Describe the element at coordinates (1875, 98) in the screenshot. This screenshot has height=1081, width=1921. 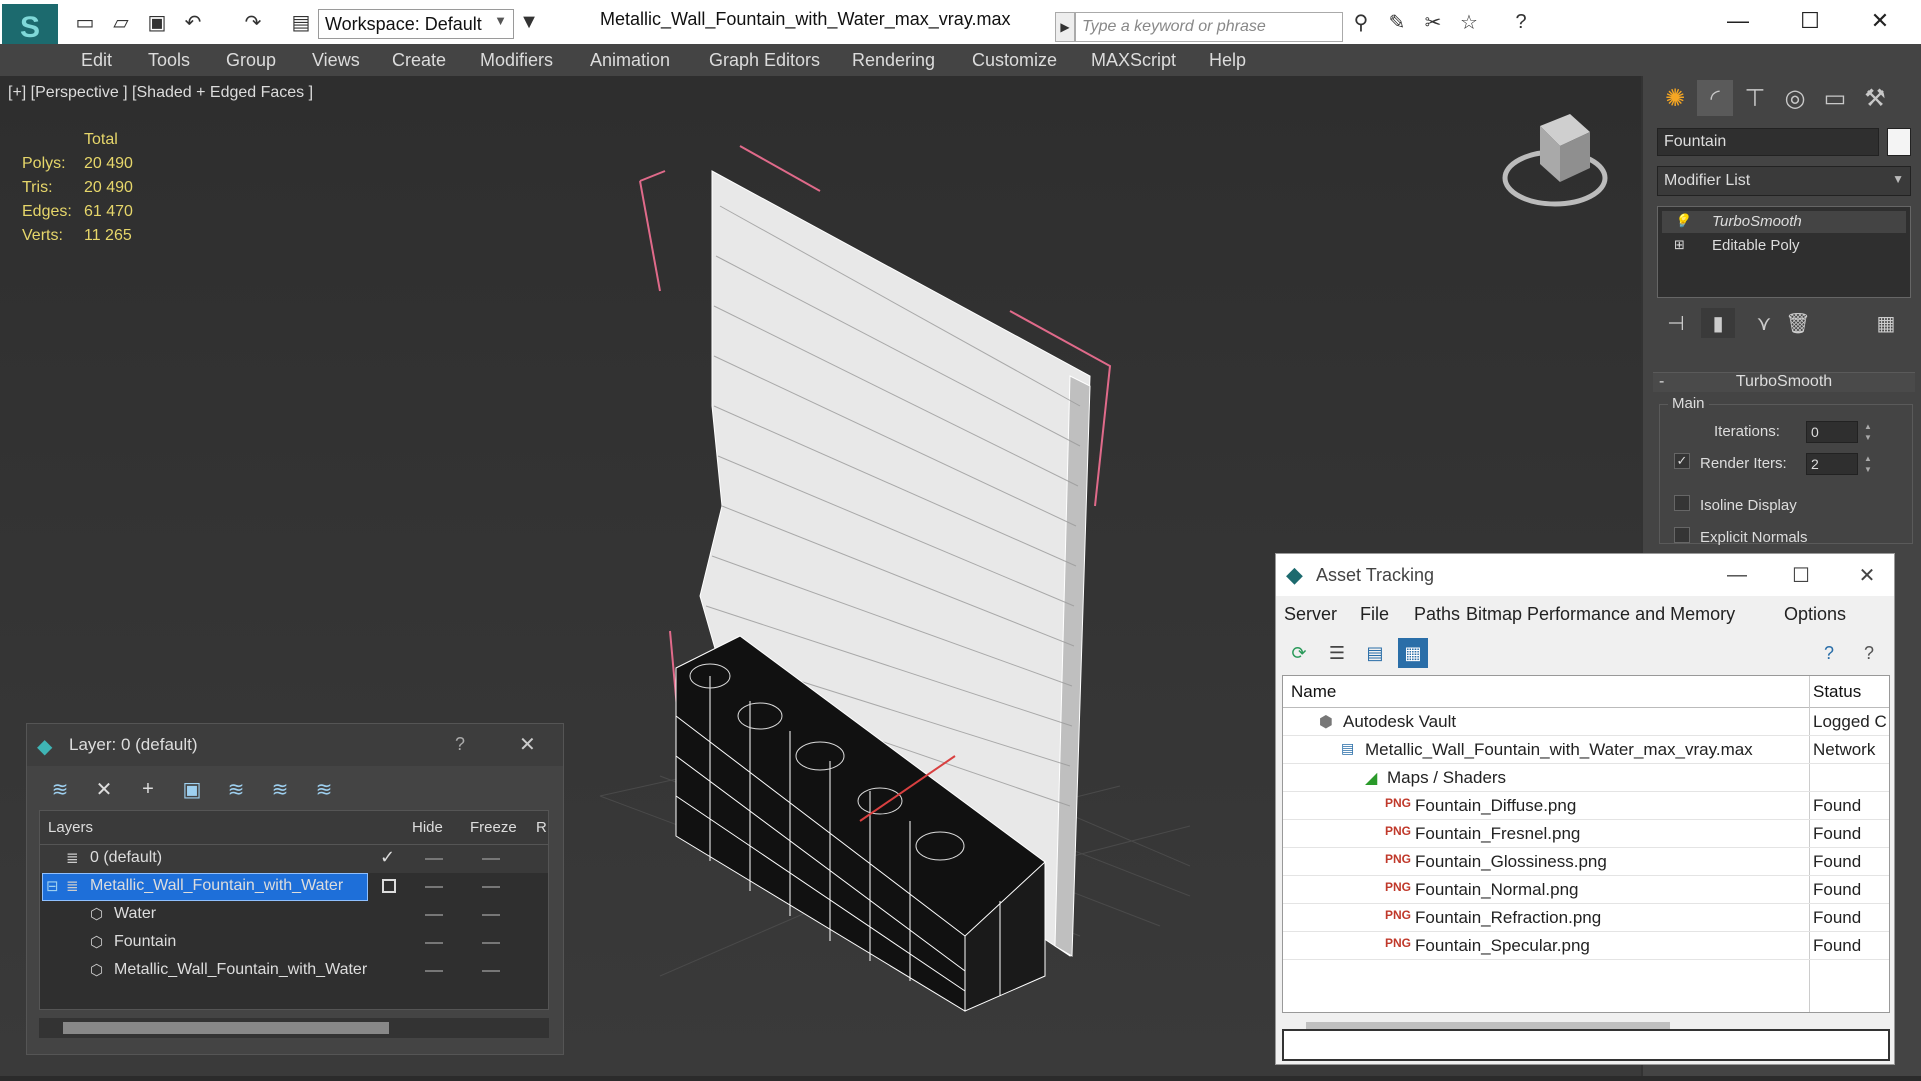
I see `utilities-tab-icon: ⚒` at that location.